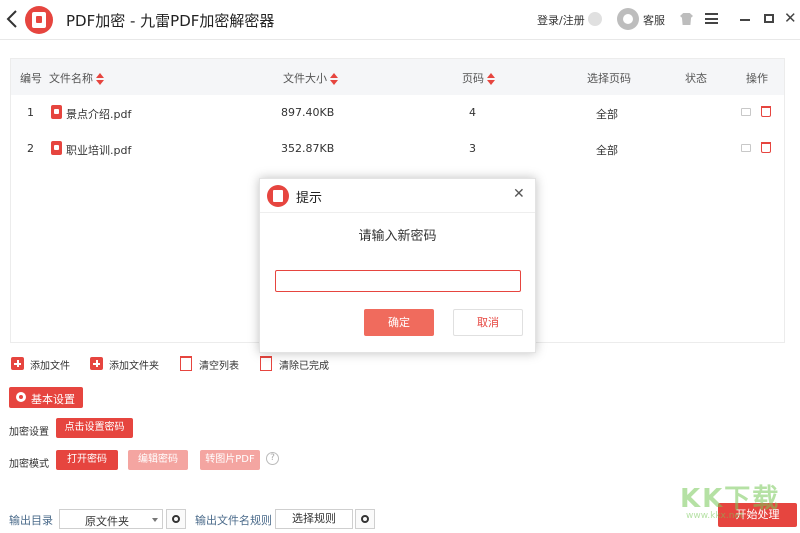  I want to click on row-index: 1, so click(30, 112).